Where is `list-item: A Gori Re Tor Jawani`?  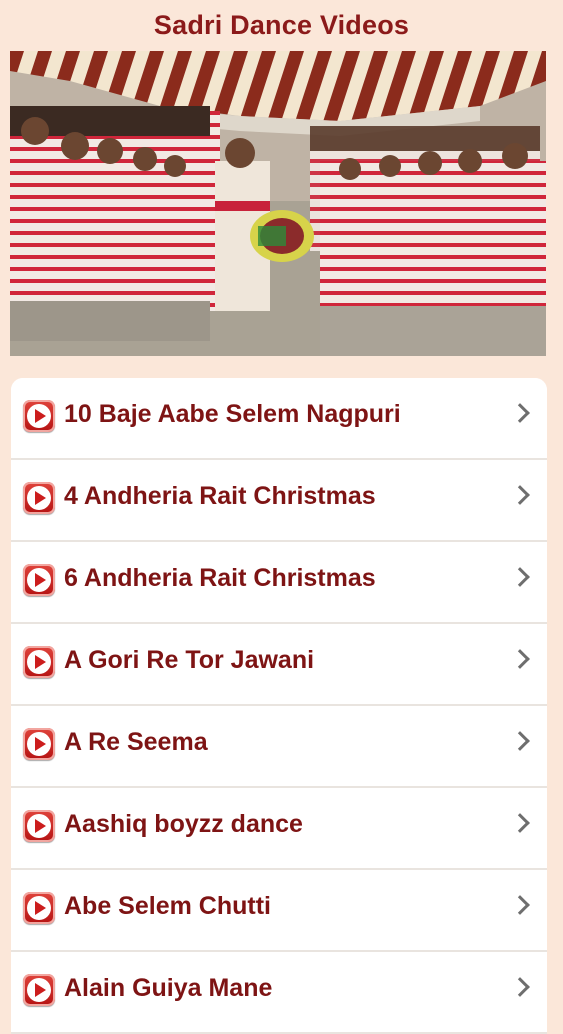 list-item: A Gori Re Tor Jawani is located at coordinates (279, 665).